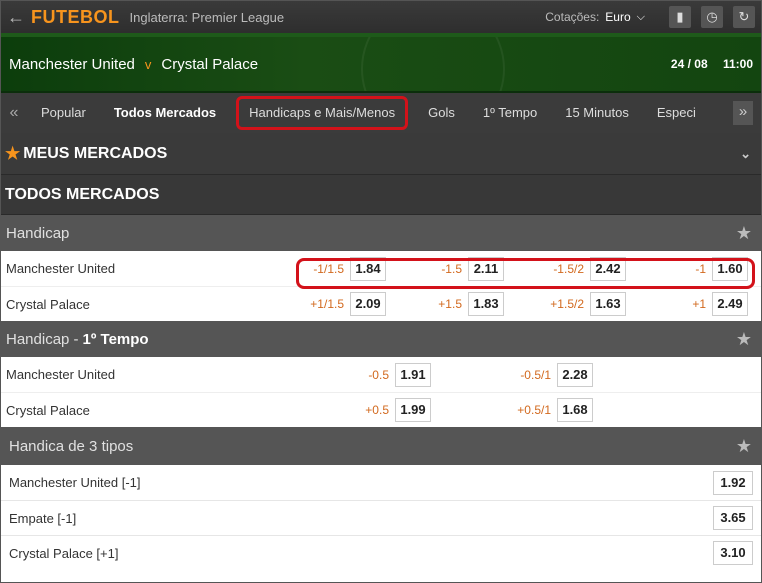 This screenshot has width=762, height=583. Describe the element at coordinates (597, 113) in the screenshot. I see `tab-15-minutos: 15 Minutos` at that location.